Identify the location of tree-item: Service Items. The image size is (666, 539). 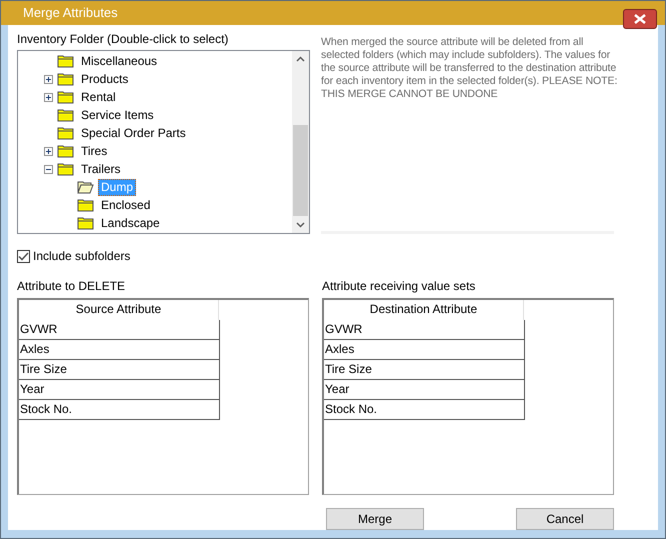
(117, 115).